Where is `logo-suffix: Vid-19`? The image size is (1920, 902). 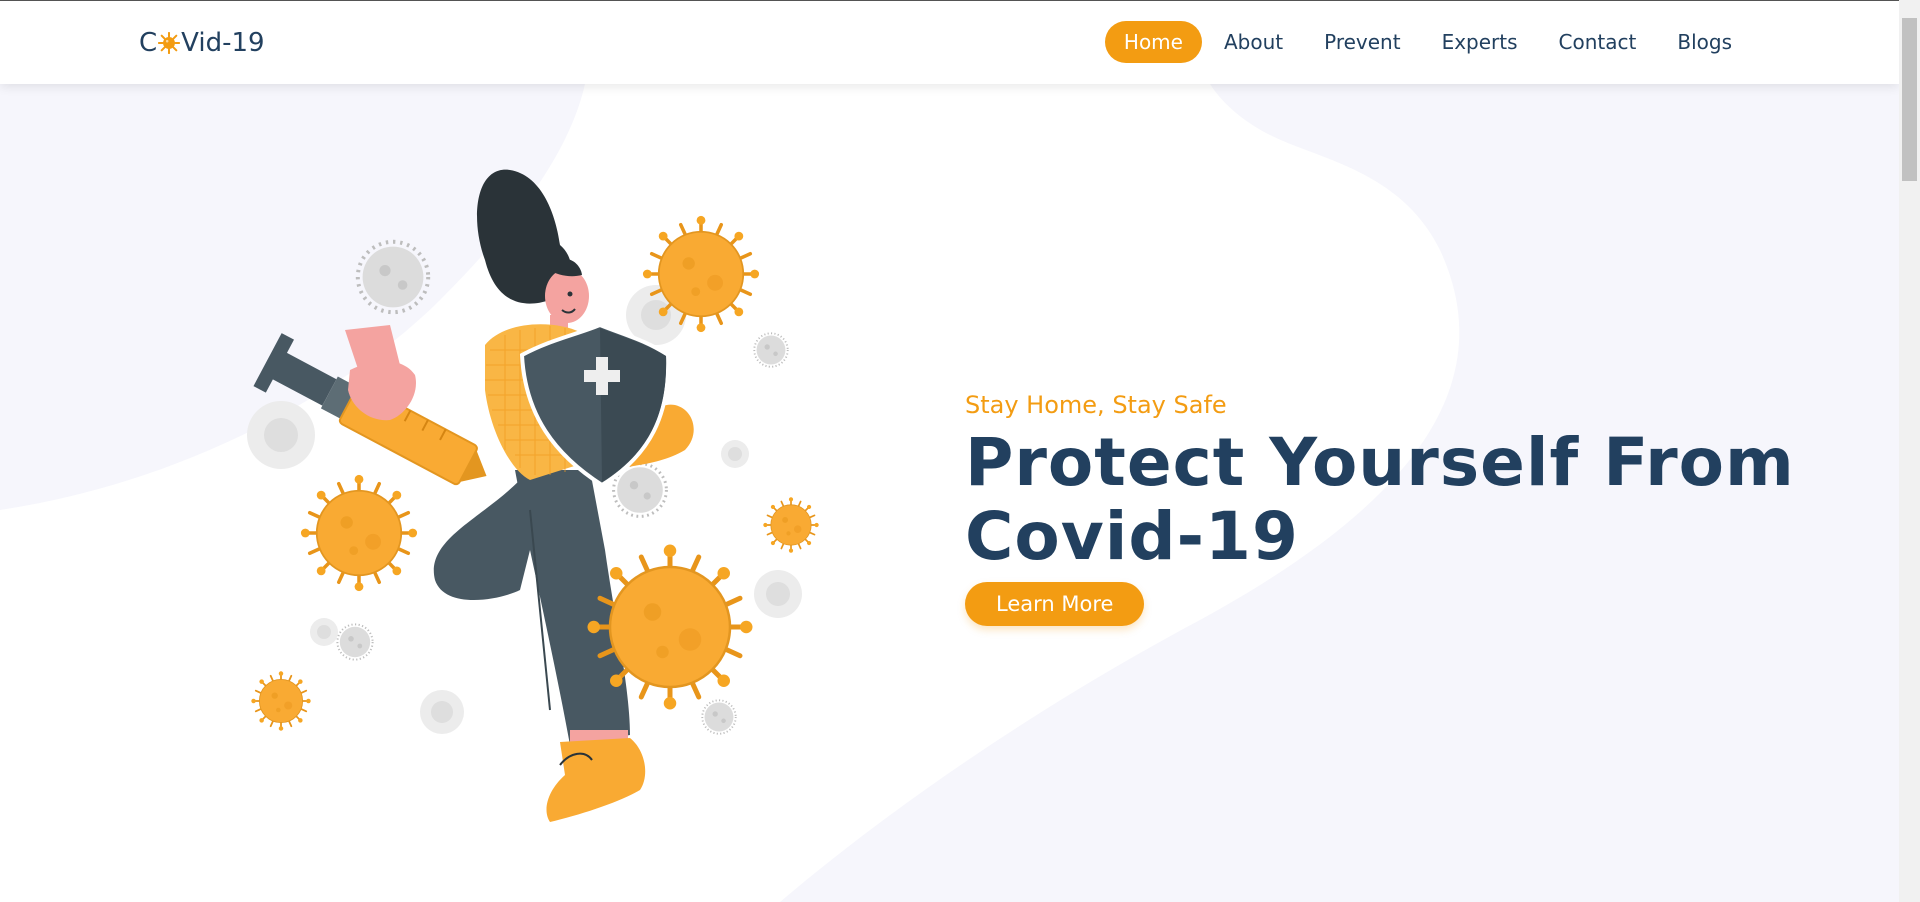 logo-suffix: Vid-19 is located at coordinates (223, 43).